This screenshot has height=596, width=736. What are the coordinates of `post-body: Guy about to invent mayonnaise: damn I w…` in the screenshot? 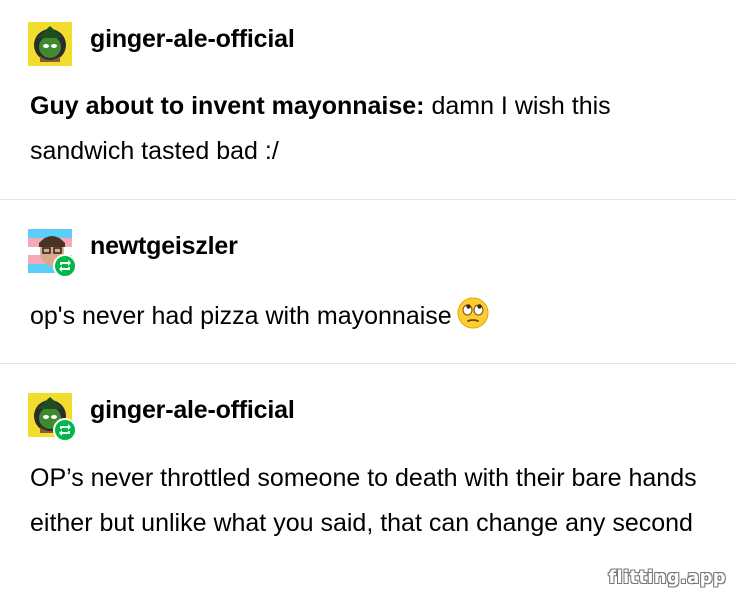 It's located at (373, 129).